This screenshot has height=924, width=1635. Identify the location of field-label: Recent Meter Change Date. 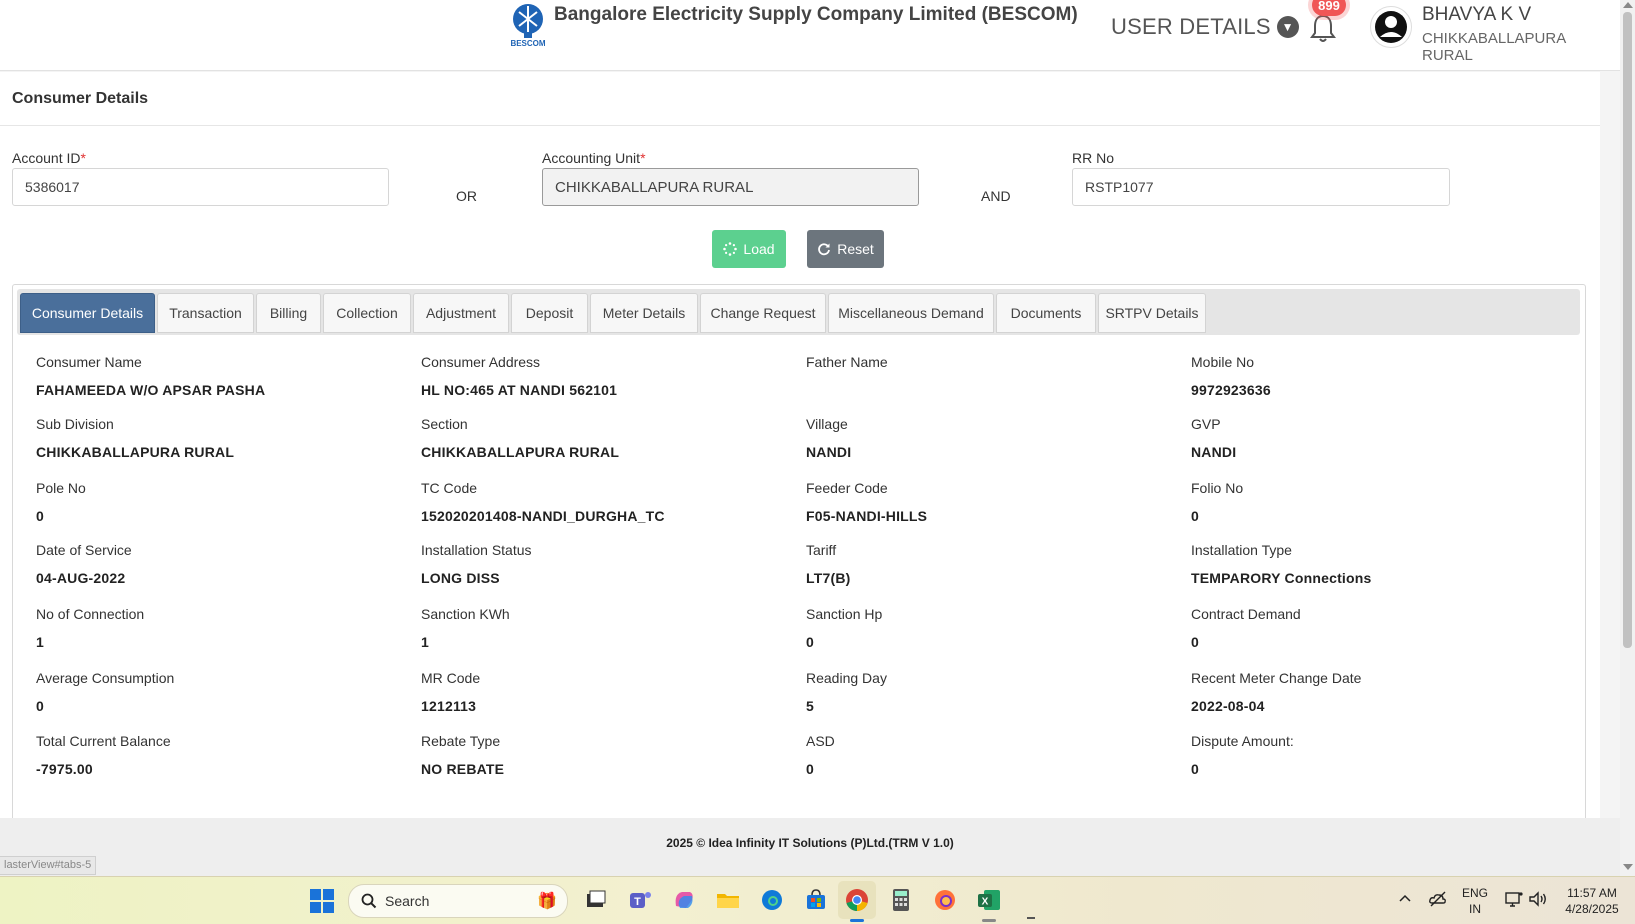
(1276, 678).